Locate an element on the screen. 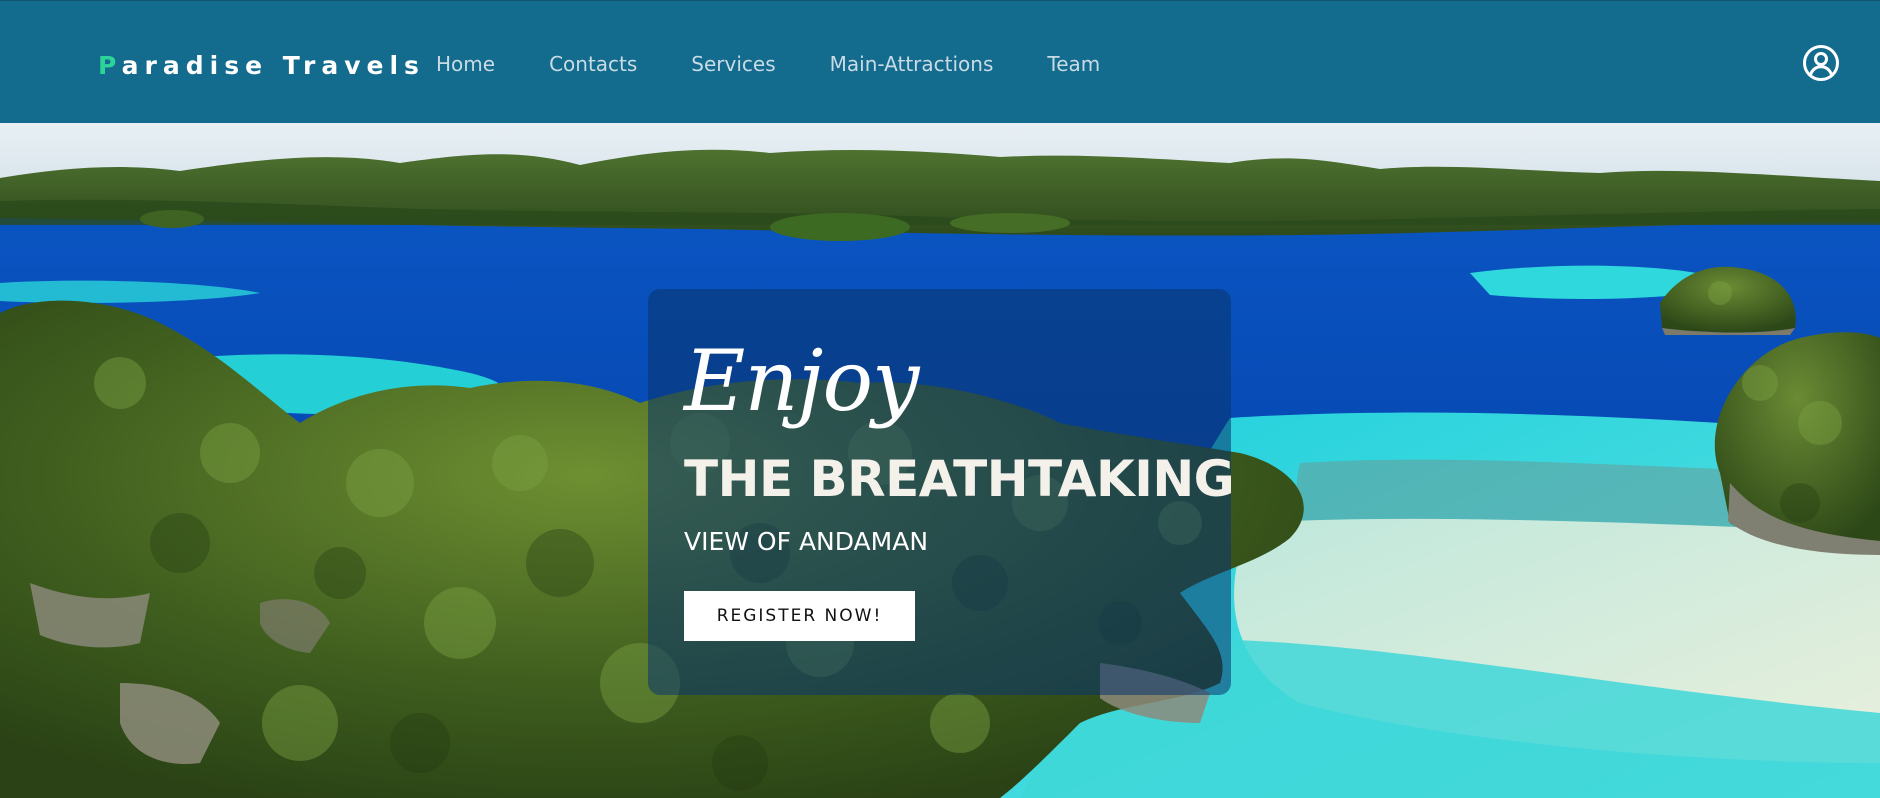 This screenshot has width=1880, height=798. brand-first-letter: P is located at coordinates (110, 65).